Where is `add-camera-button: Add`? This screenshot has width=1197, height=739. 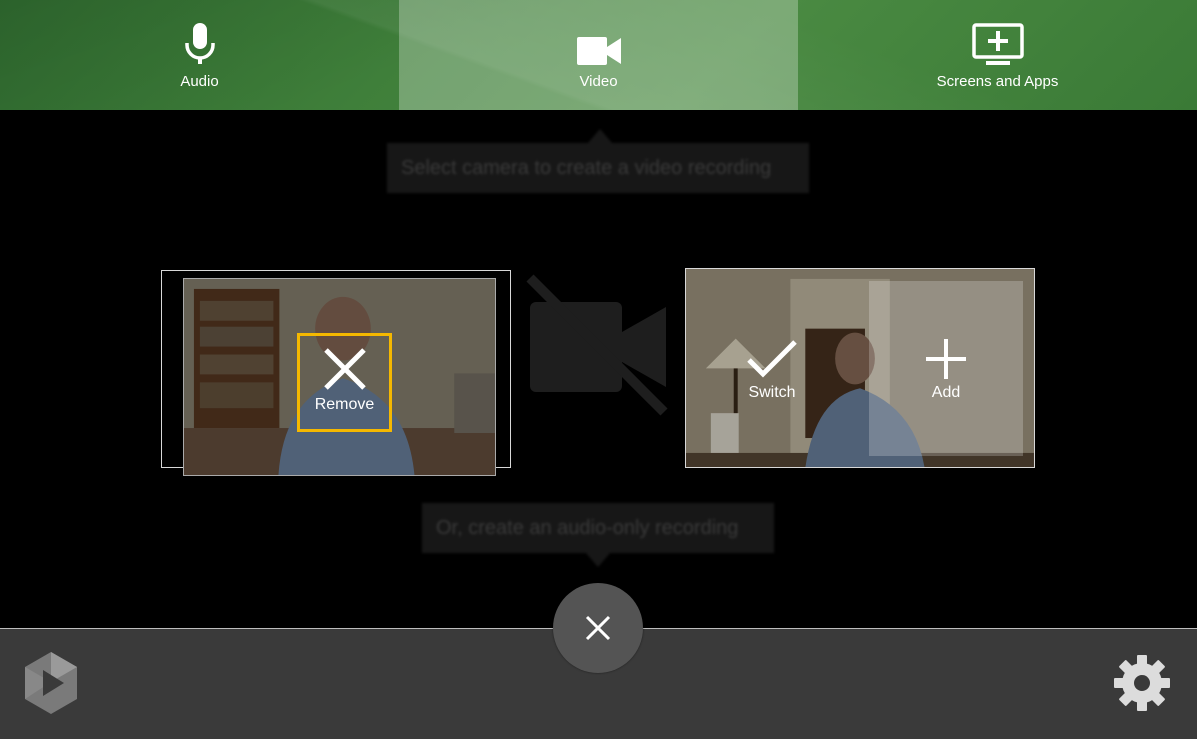 add-camera-button: Add is located at coordinates (946, 370).